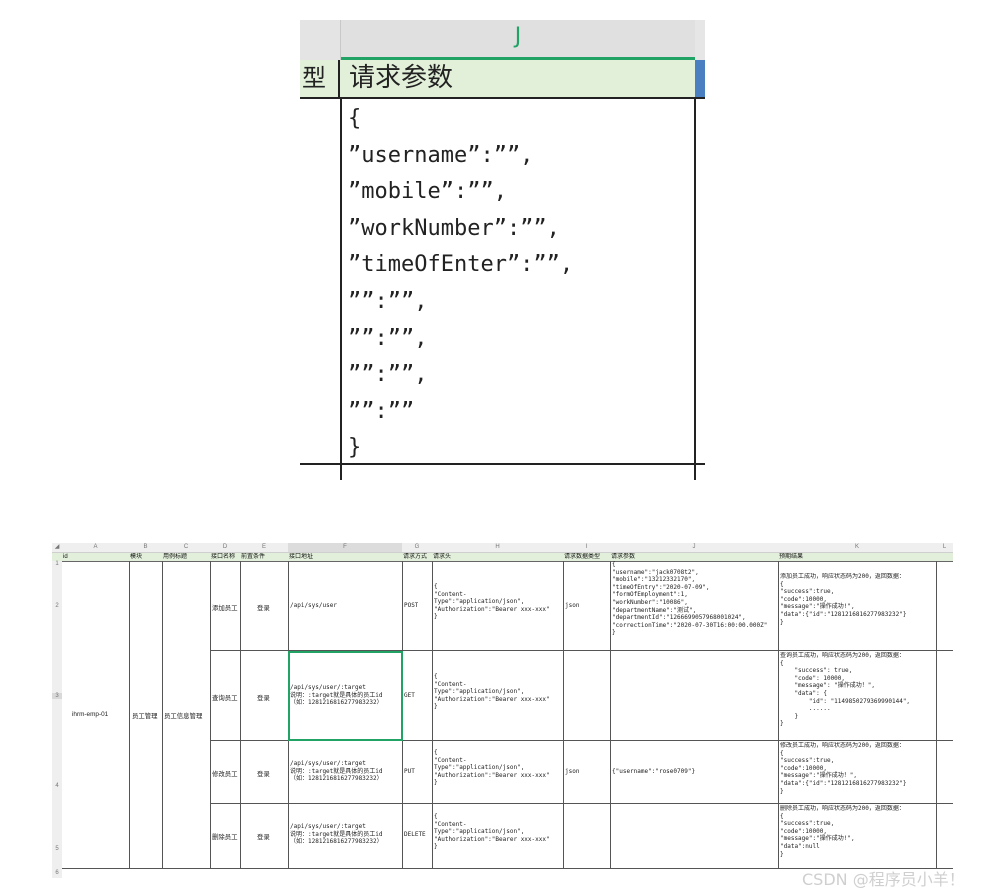 The image size is (989, 895). I want to click on code-line: }, so click(355, 448).